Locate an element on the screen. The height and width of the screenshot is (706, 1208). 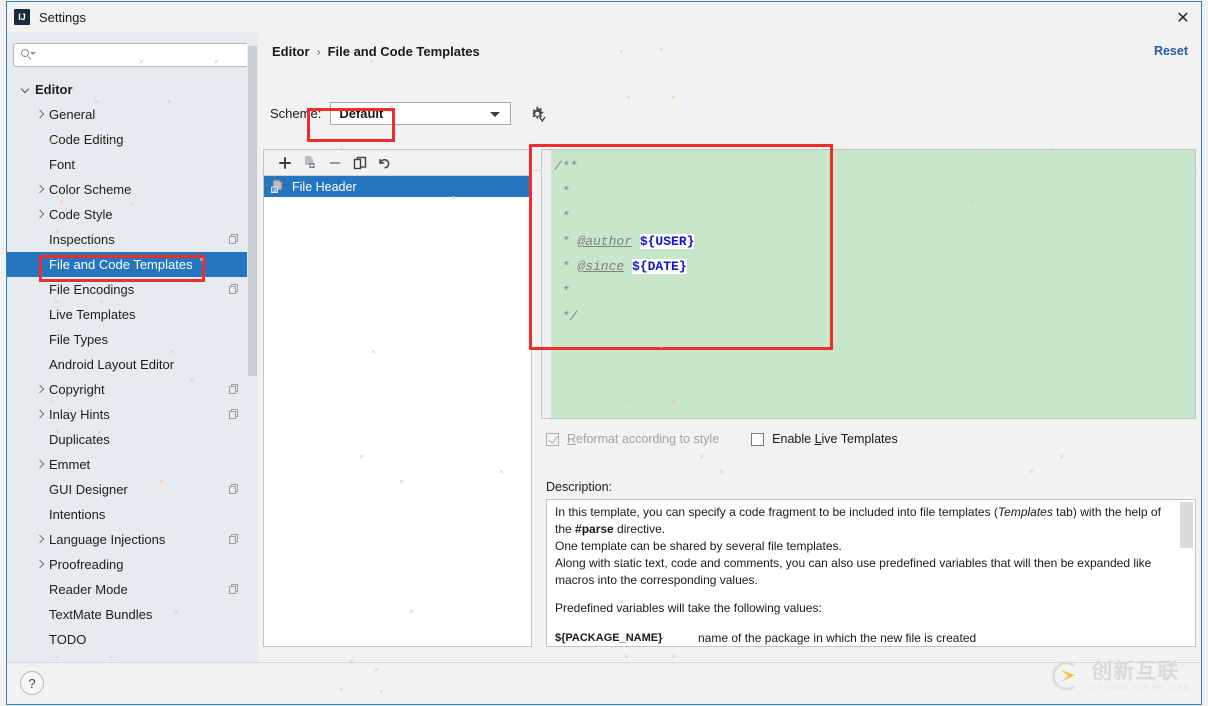
duplicate-button is located at coordinates (359, 163).